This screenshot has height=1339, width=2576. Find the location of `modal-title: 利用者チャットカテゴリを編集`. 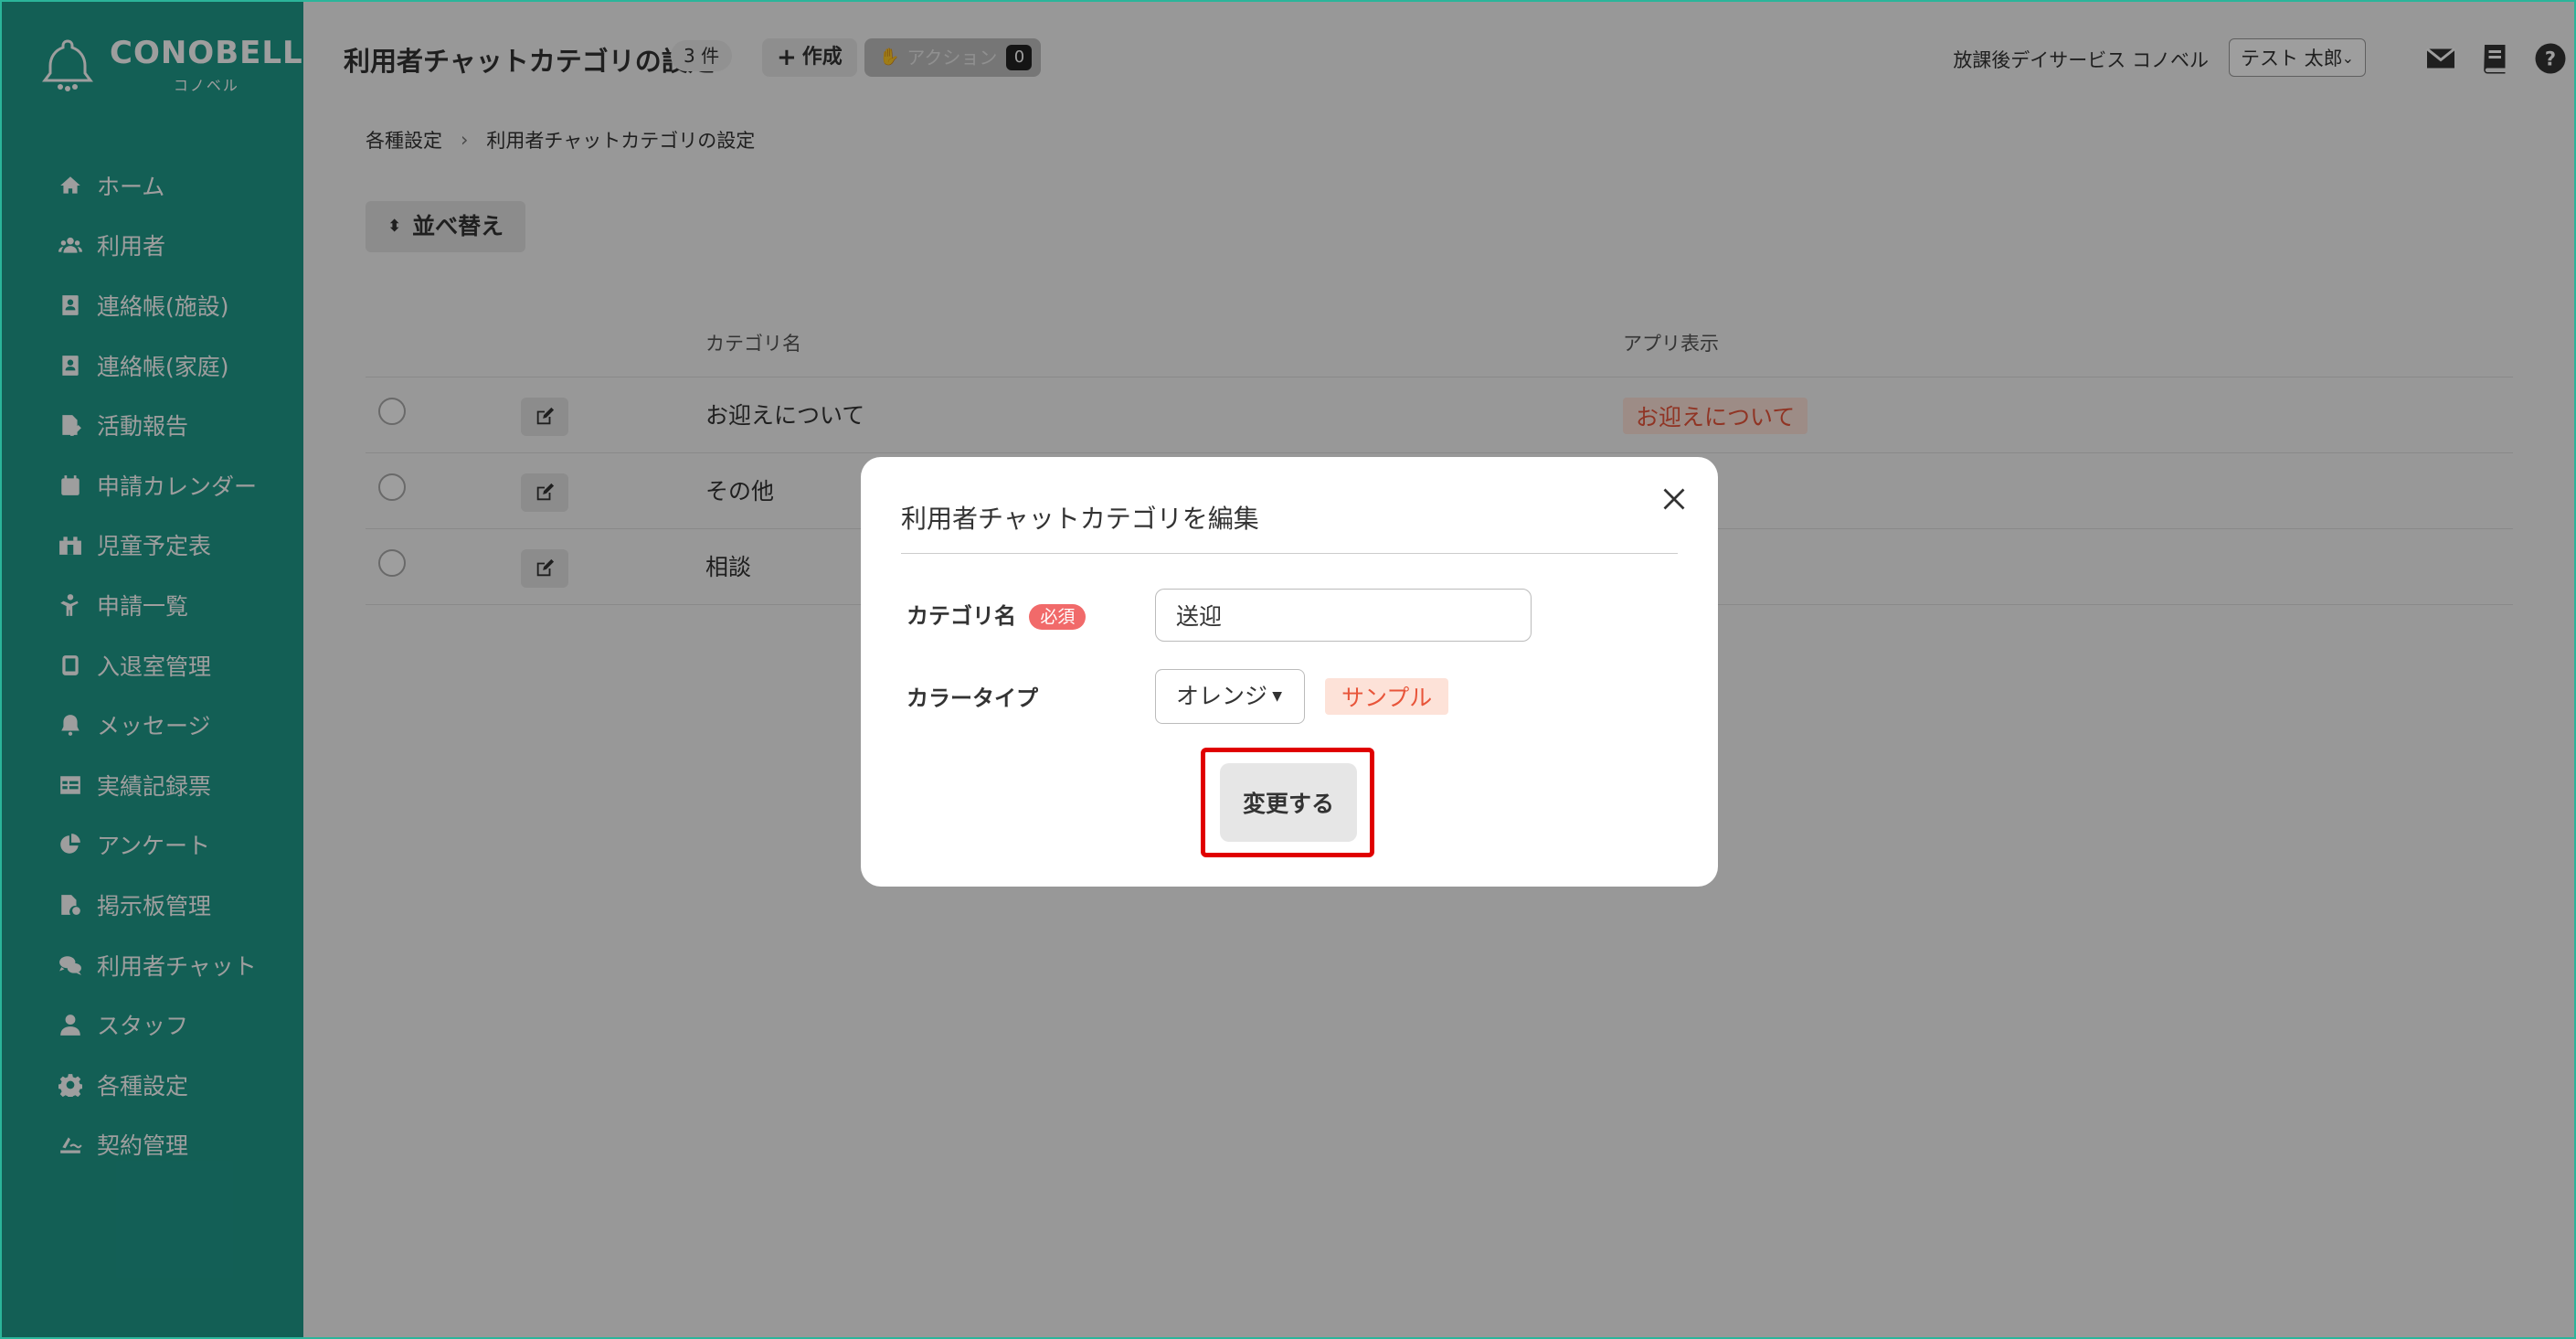

modal-title: 利用者チャットカテゴリを編集 is located at coordinates (1080, 519).